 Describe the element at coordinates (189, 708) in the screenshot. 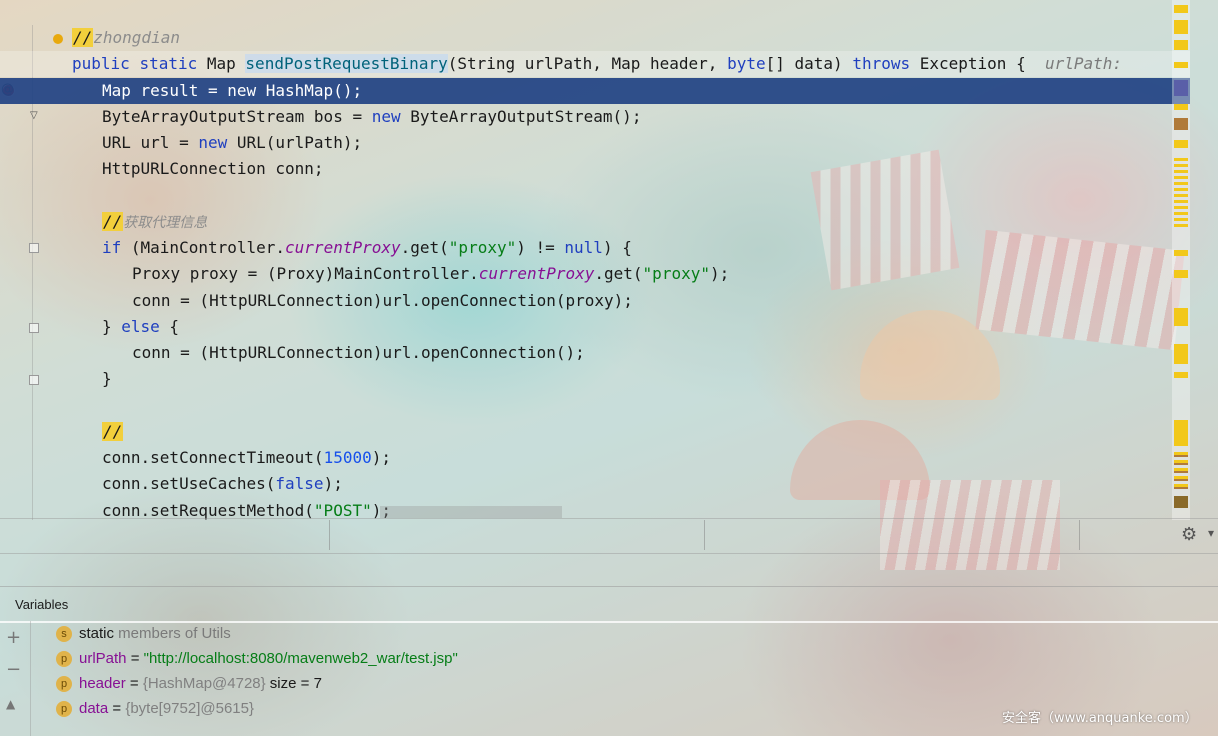

I see `variable-reference: {byte[9752]@5615}` at that location.